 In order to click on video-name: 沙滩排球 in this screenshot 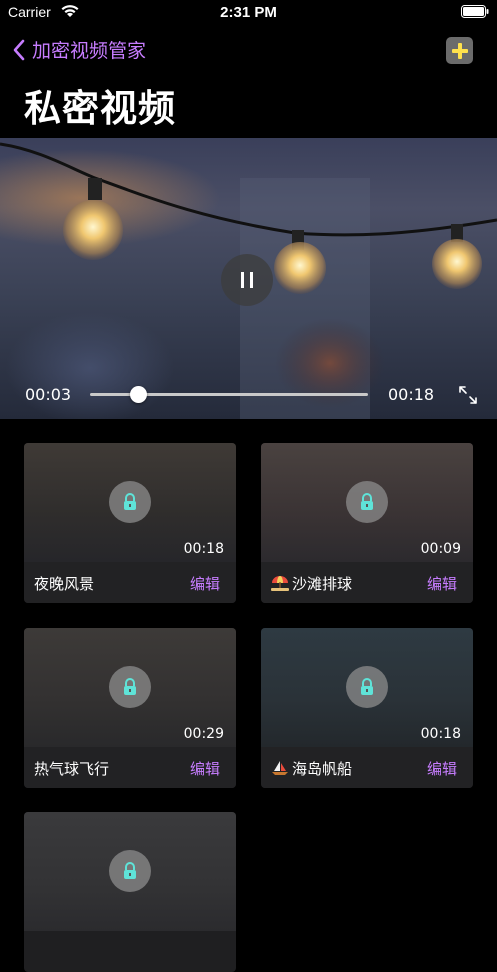, I will do `click(311, 583)`.